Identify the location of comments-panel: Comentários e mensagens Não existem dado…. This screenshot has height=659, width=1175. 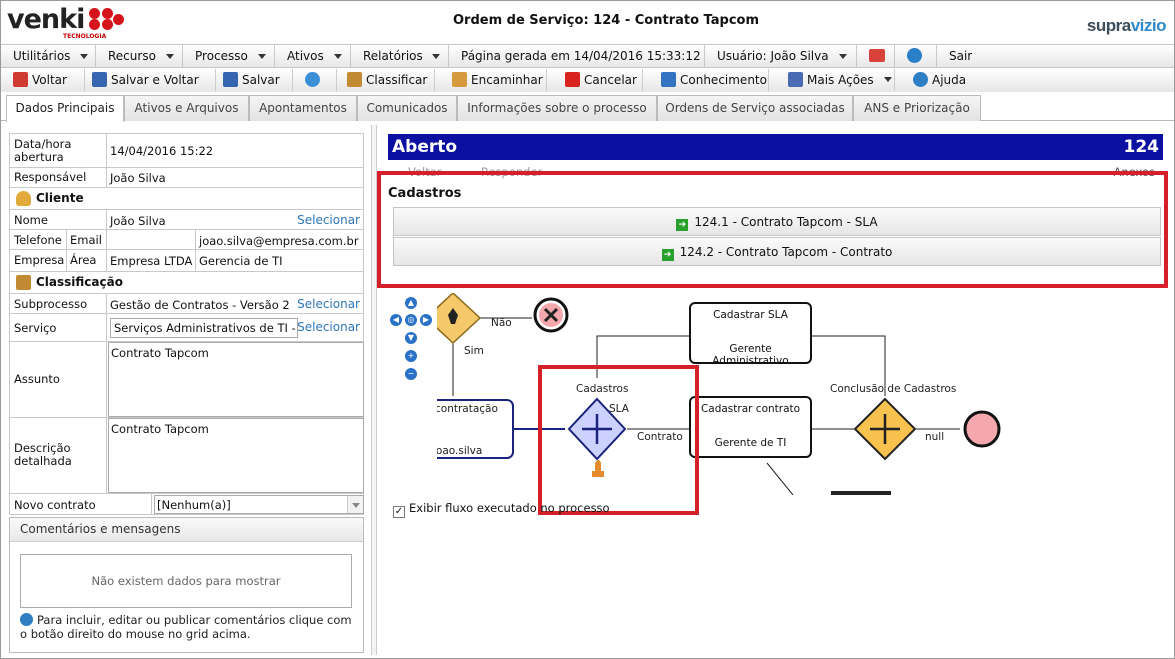
(186, 585).